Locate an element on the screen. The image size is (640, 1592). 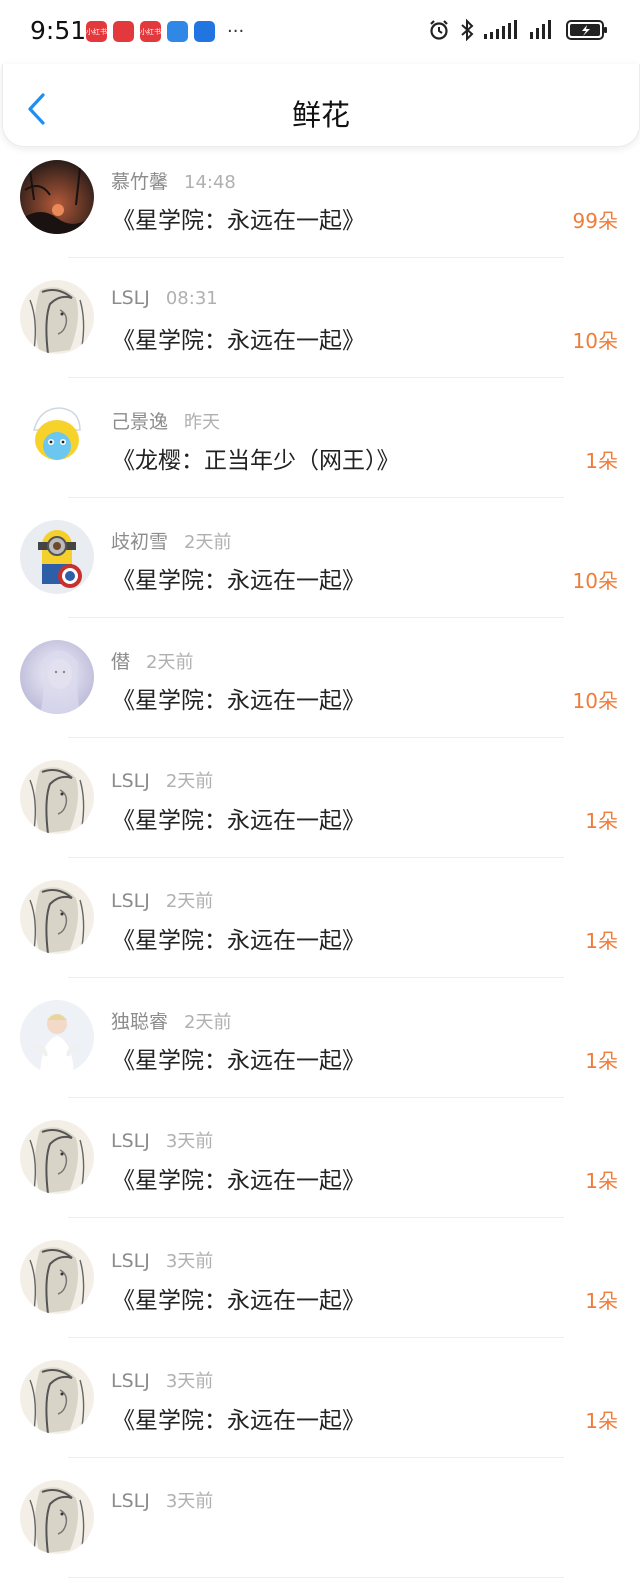
signal-icon is located at coordinates (500, 29).